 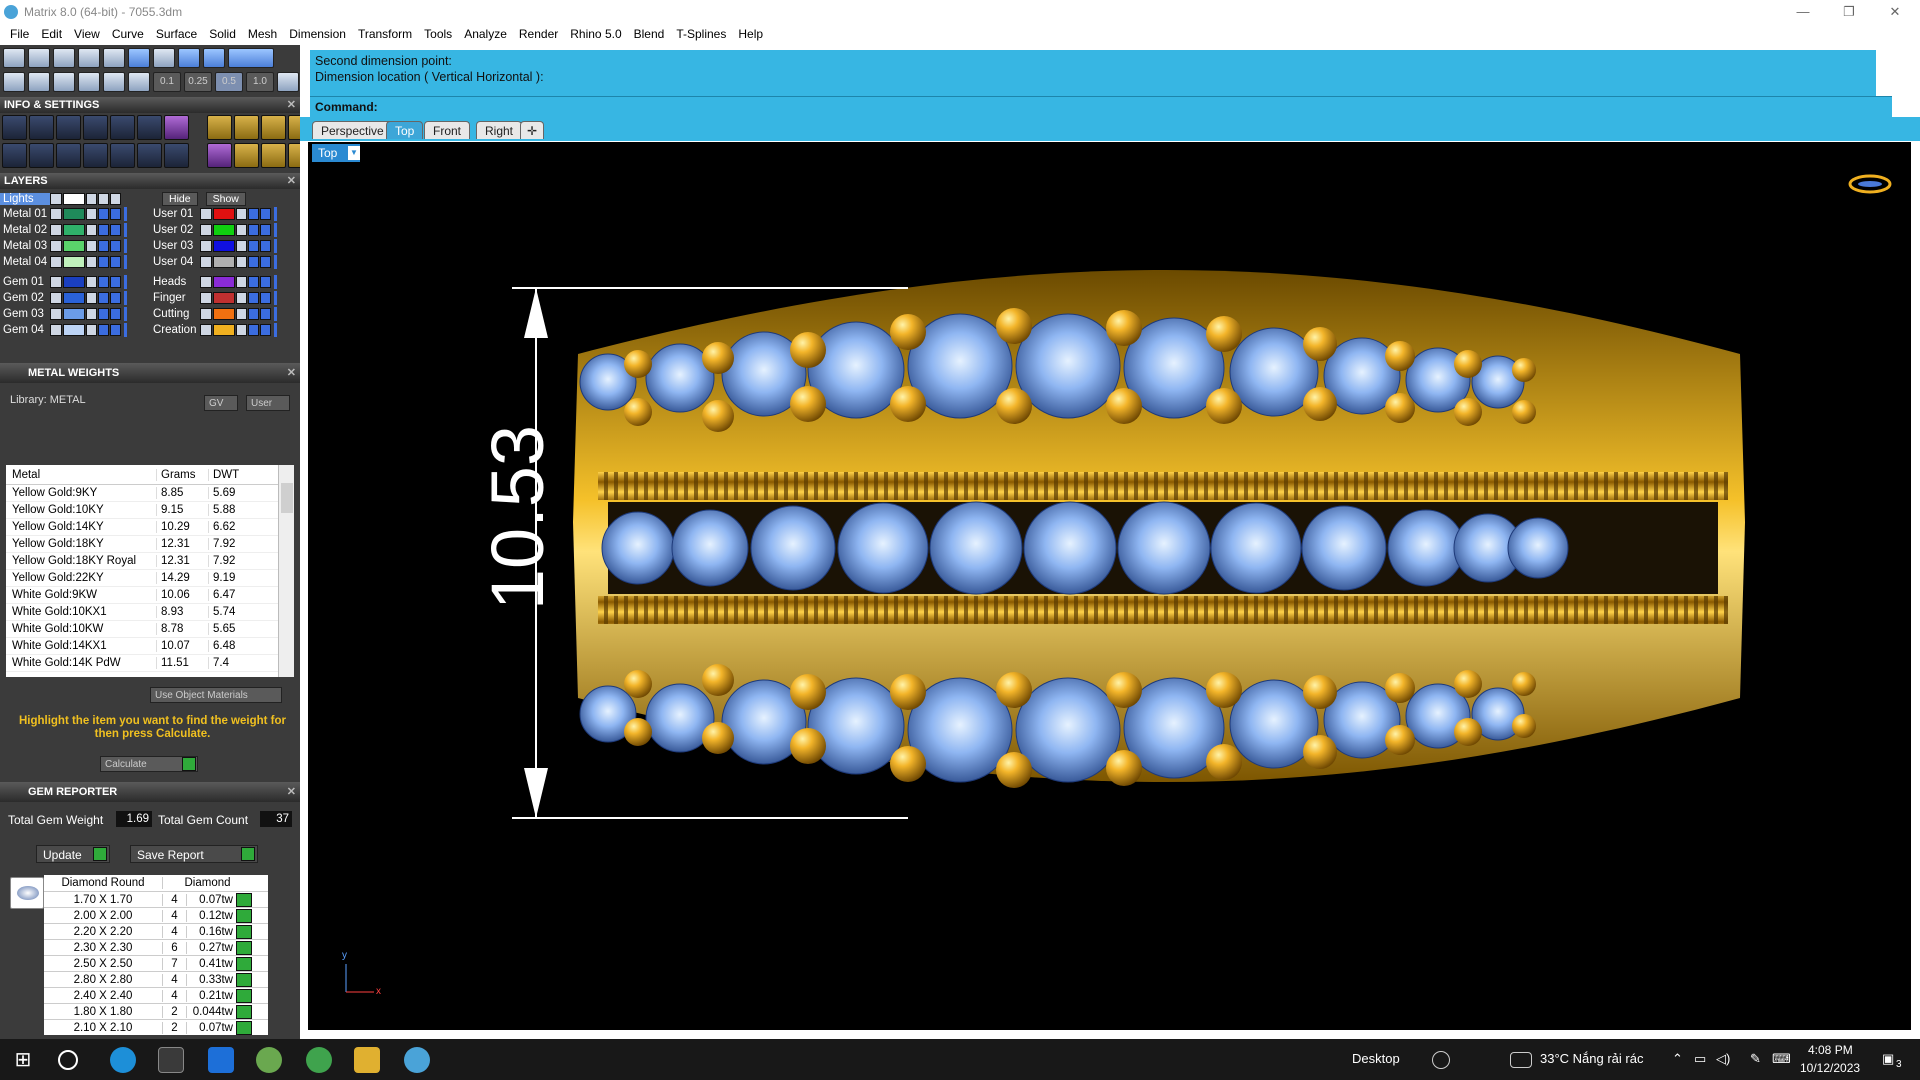 I want to click on keyboard-icon: ⌨, so click(x=1781, y=1059).